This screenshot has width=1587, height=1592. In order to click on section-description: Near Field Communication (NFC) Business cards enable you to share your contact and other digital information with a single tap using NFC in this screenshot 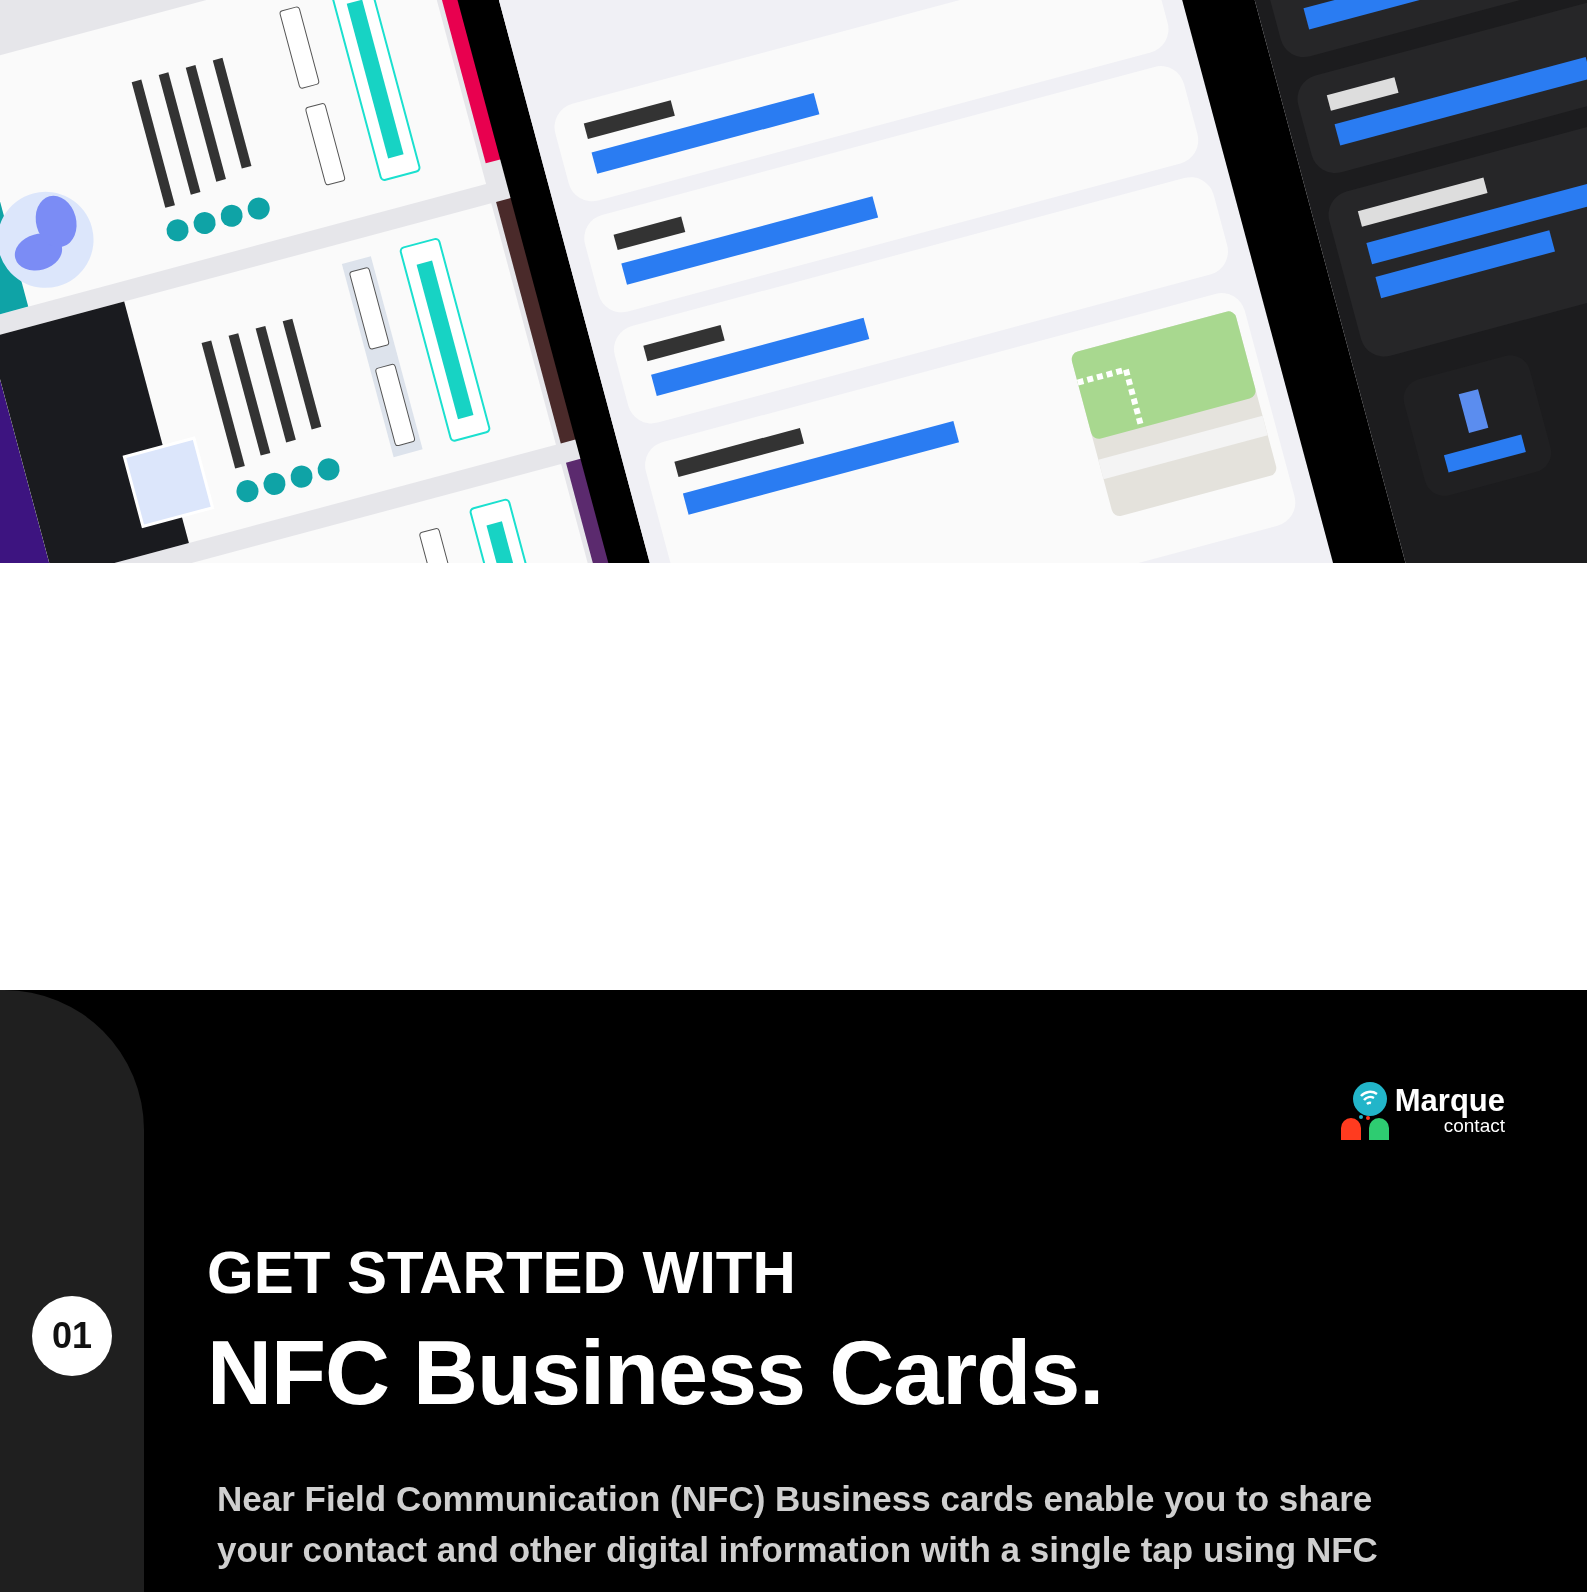, I will do `click(798, 1524)`.